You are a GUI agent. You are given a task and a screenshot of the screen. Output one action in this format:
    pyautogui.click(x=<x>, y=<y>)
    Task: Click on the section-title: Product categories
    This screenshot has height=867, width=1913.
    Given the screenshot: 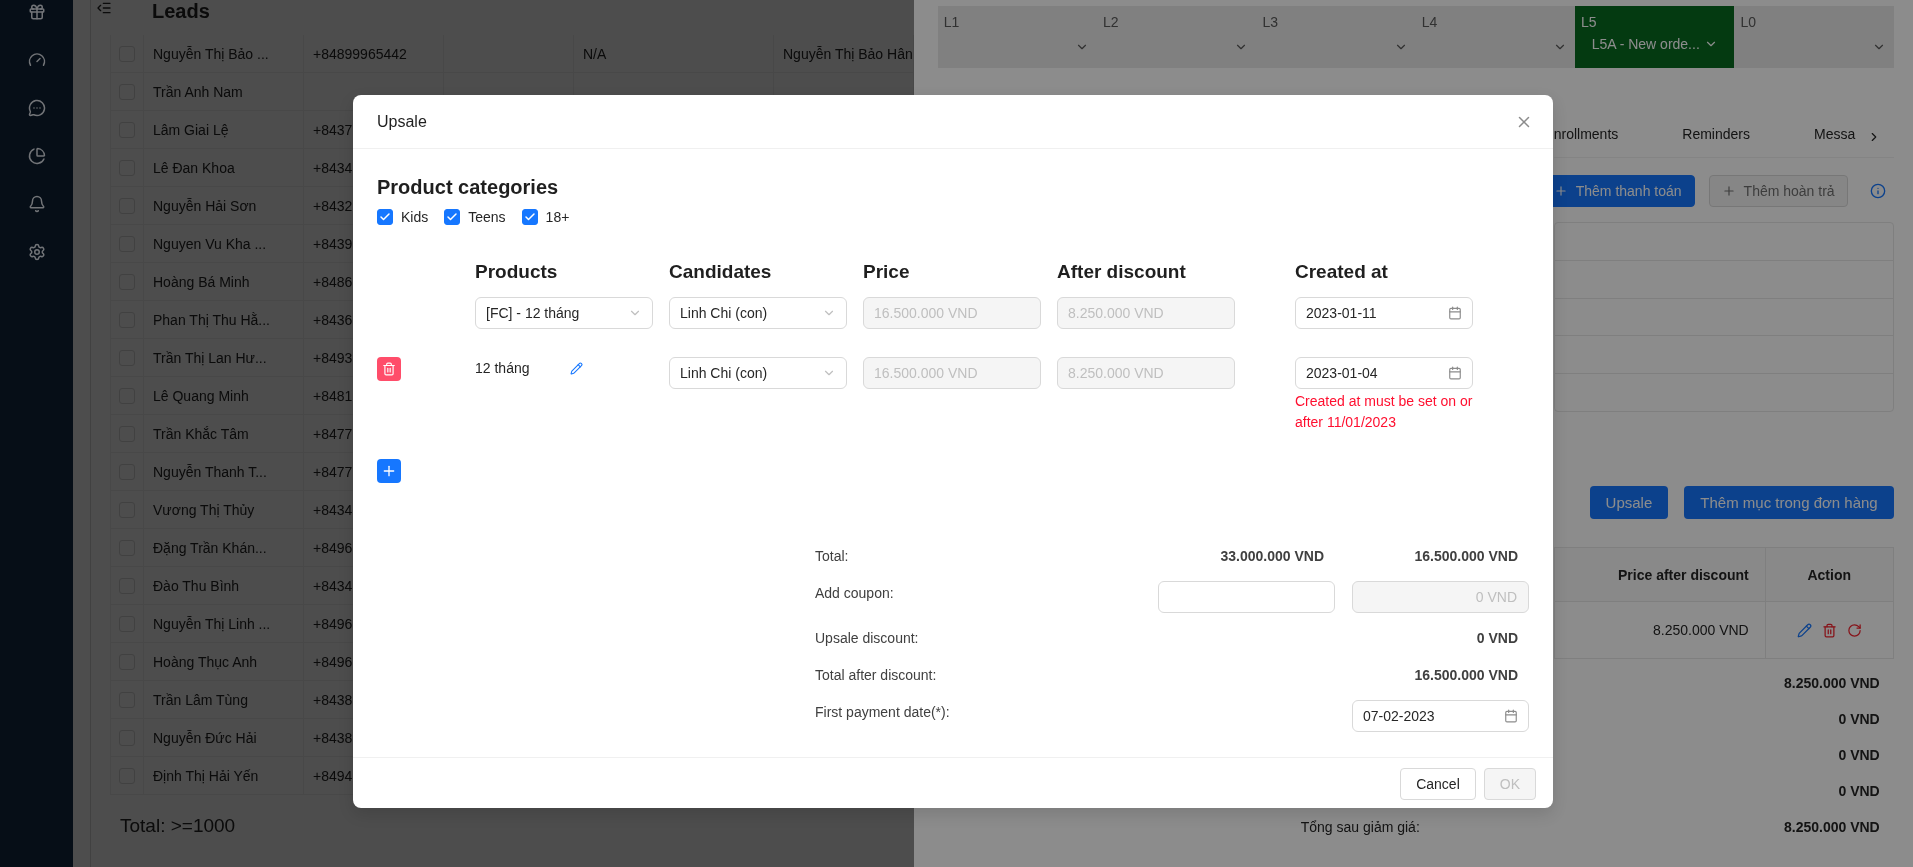 What is the action you would take?
    pyautogui.click(x=468, y=187)
    